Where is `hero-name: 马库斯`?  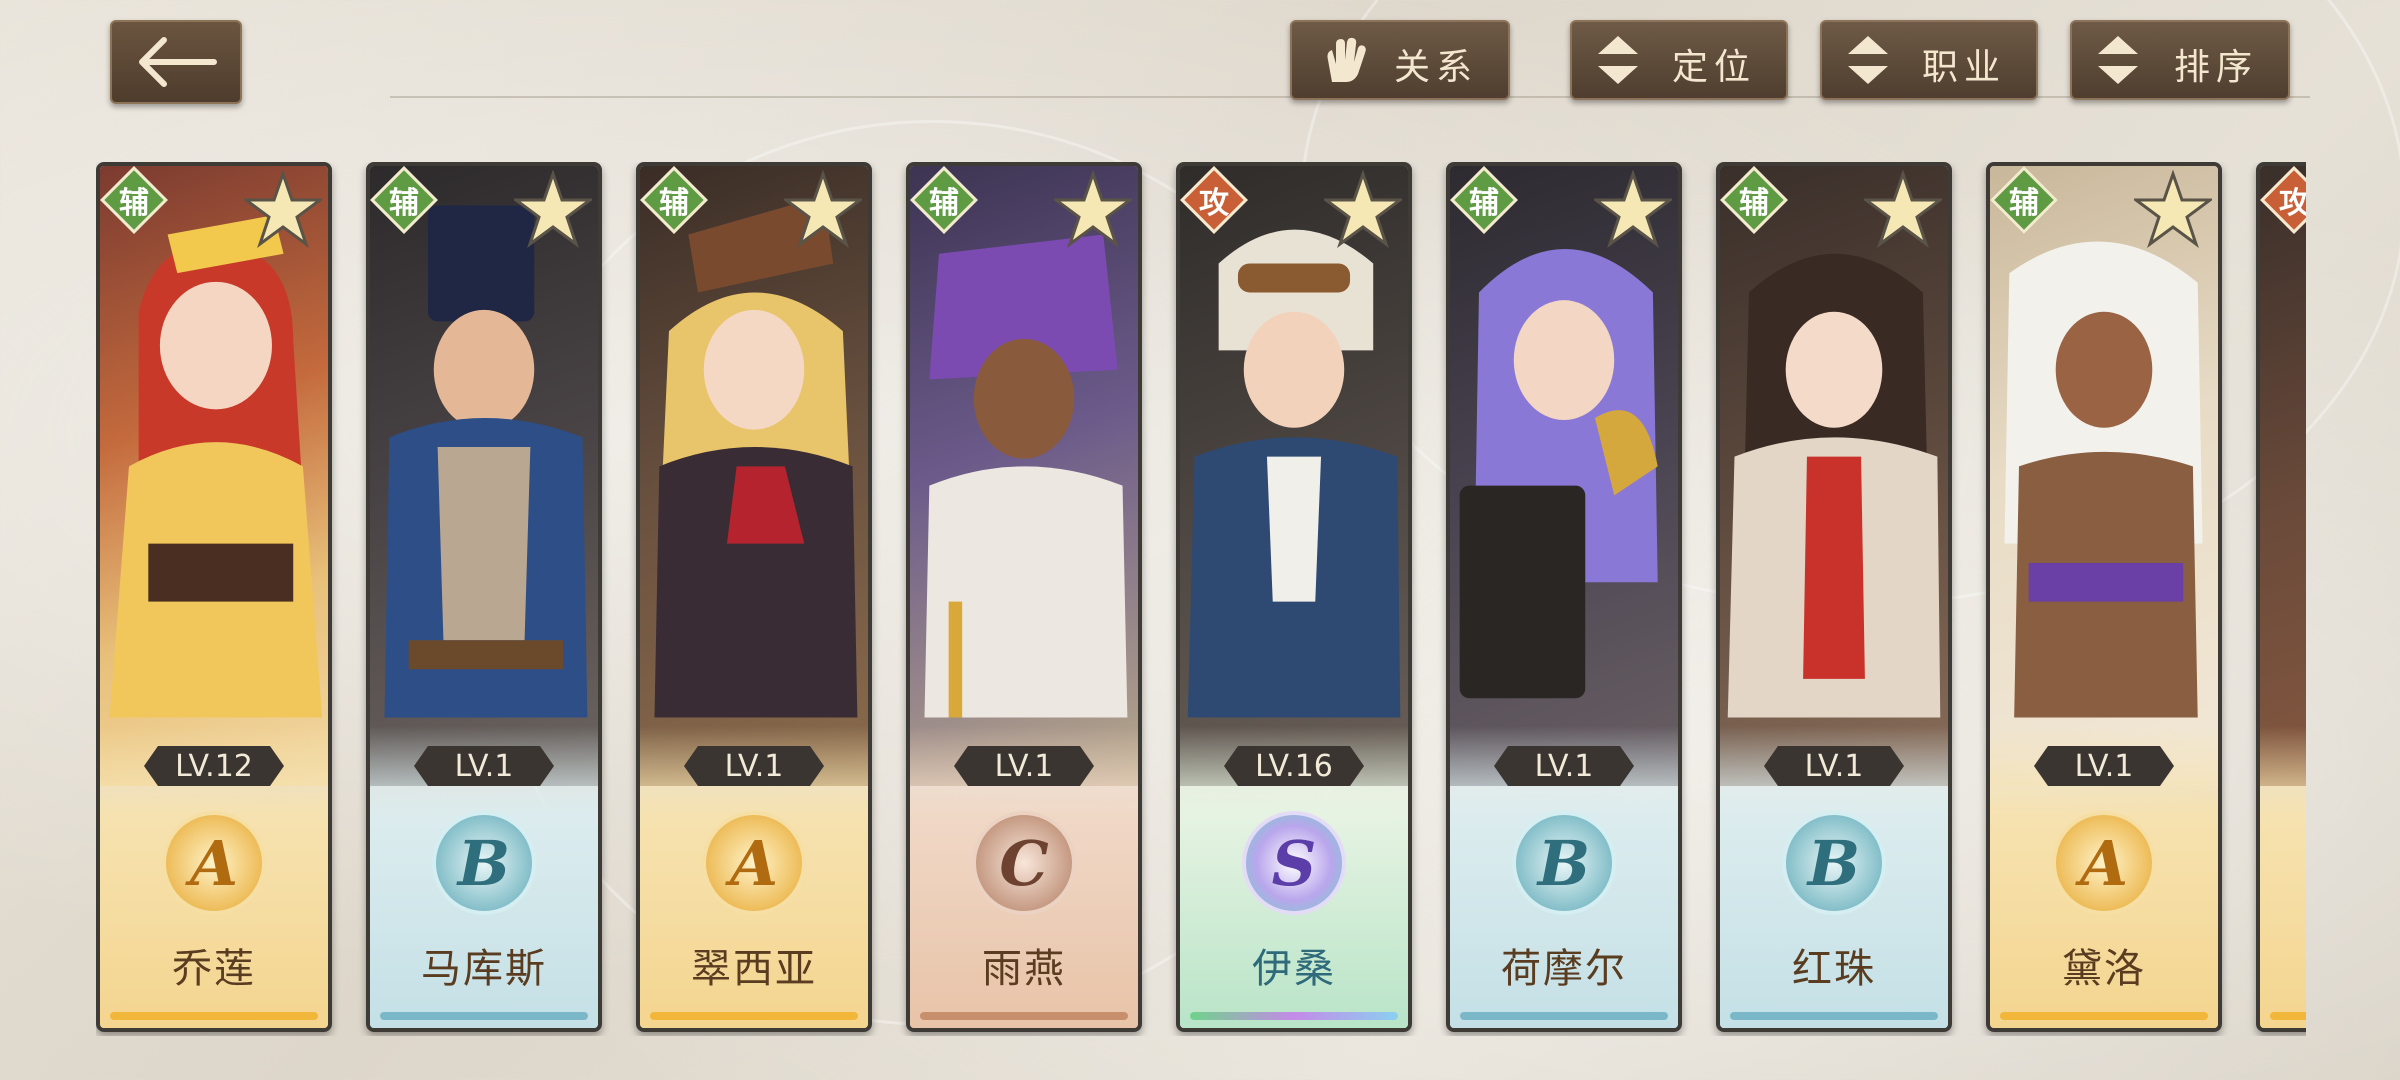
hero-name: 马库斯 is located at coordinates (484, 969).